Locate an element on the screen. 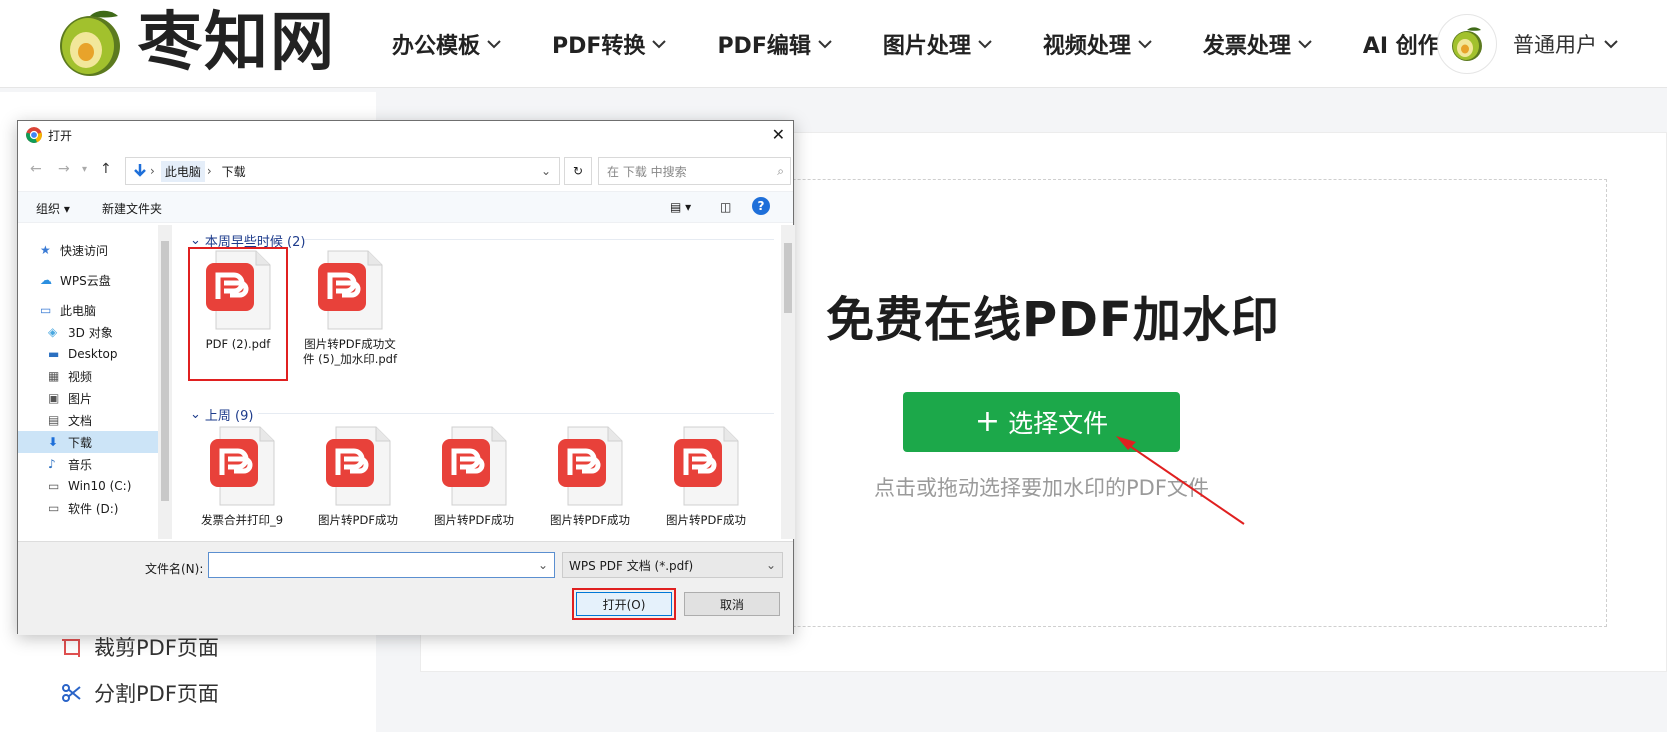  back-arrow-icon: ← is located at coordinates (36, 169).